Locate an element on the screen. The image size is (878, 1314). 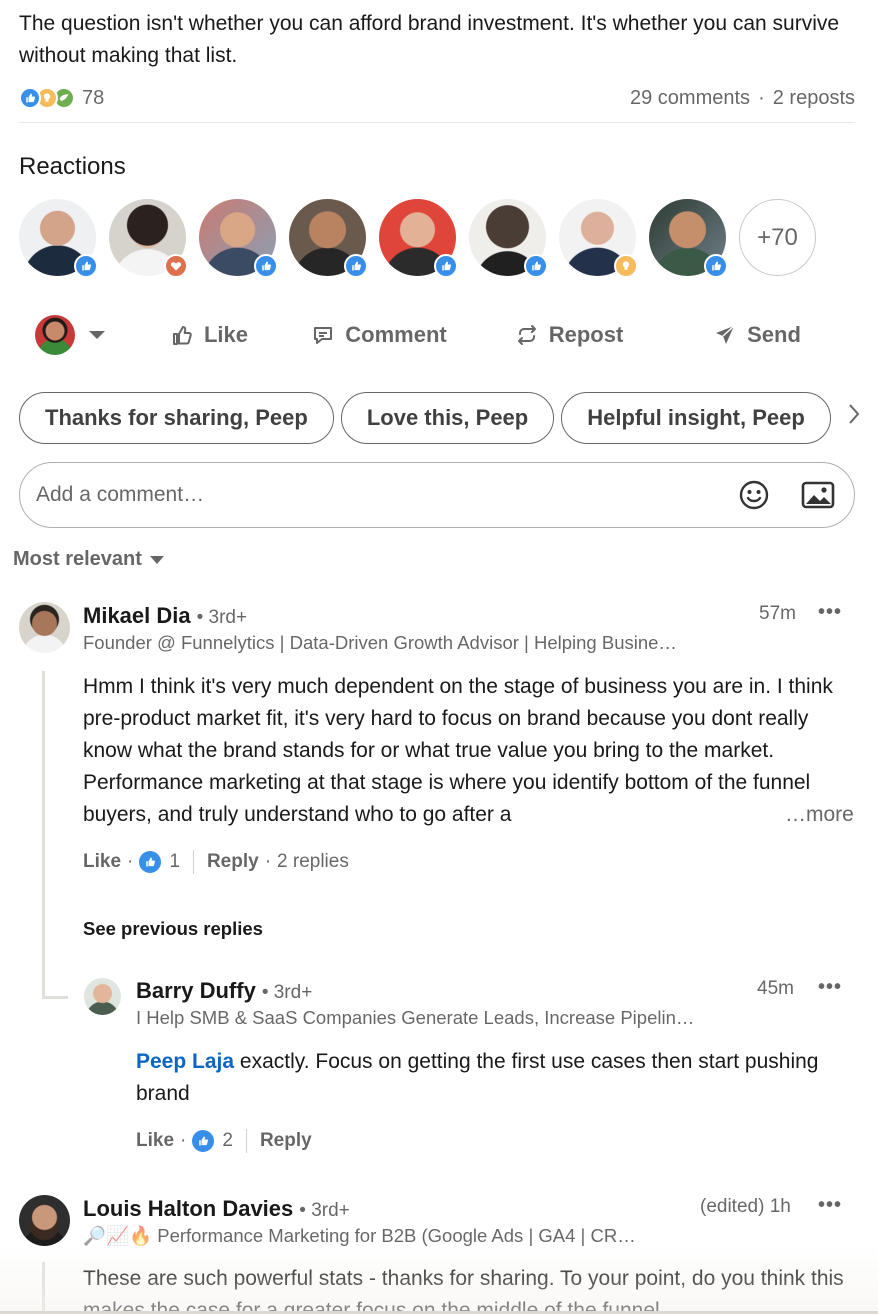
sort-label: Most relevant is located at coordinates (77, 559).